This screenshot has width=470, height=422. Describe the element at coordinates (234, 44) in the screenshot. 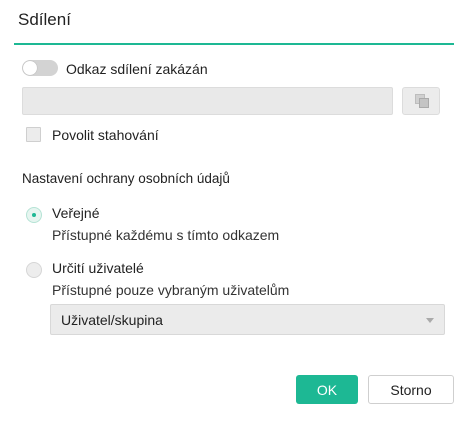

I see `title-divider` at that location.